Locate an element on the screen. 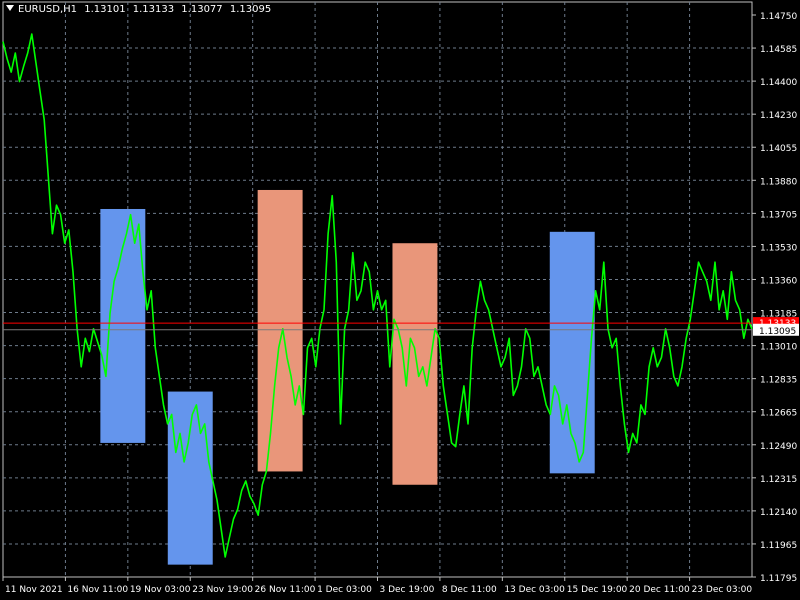 The height and width of the screenshot is (600, 800). y-tick-label: 1.13530 is located at coordinates (778, 248).